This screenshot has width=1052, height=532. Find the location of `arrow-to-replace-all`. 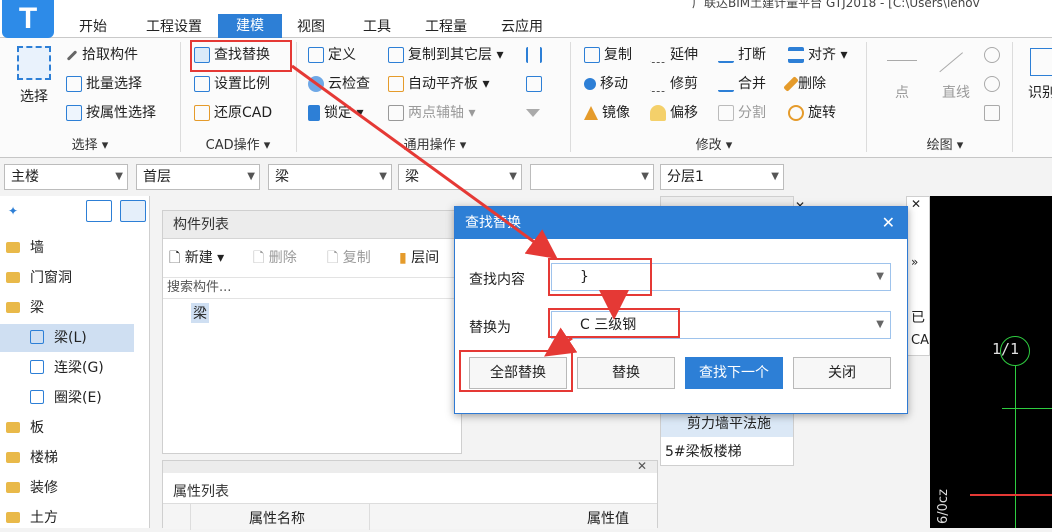

arrow-to-replace-all is located at coordinates (561, 342).